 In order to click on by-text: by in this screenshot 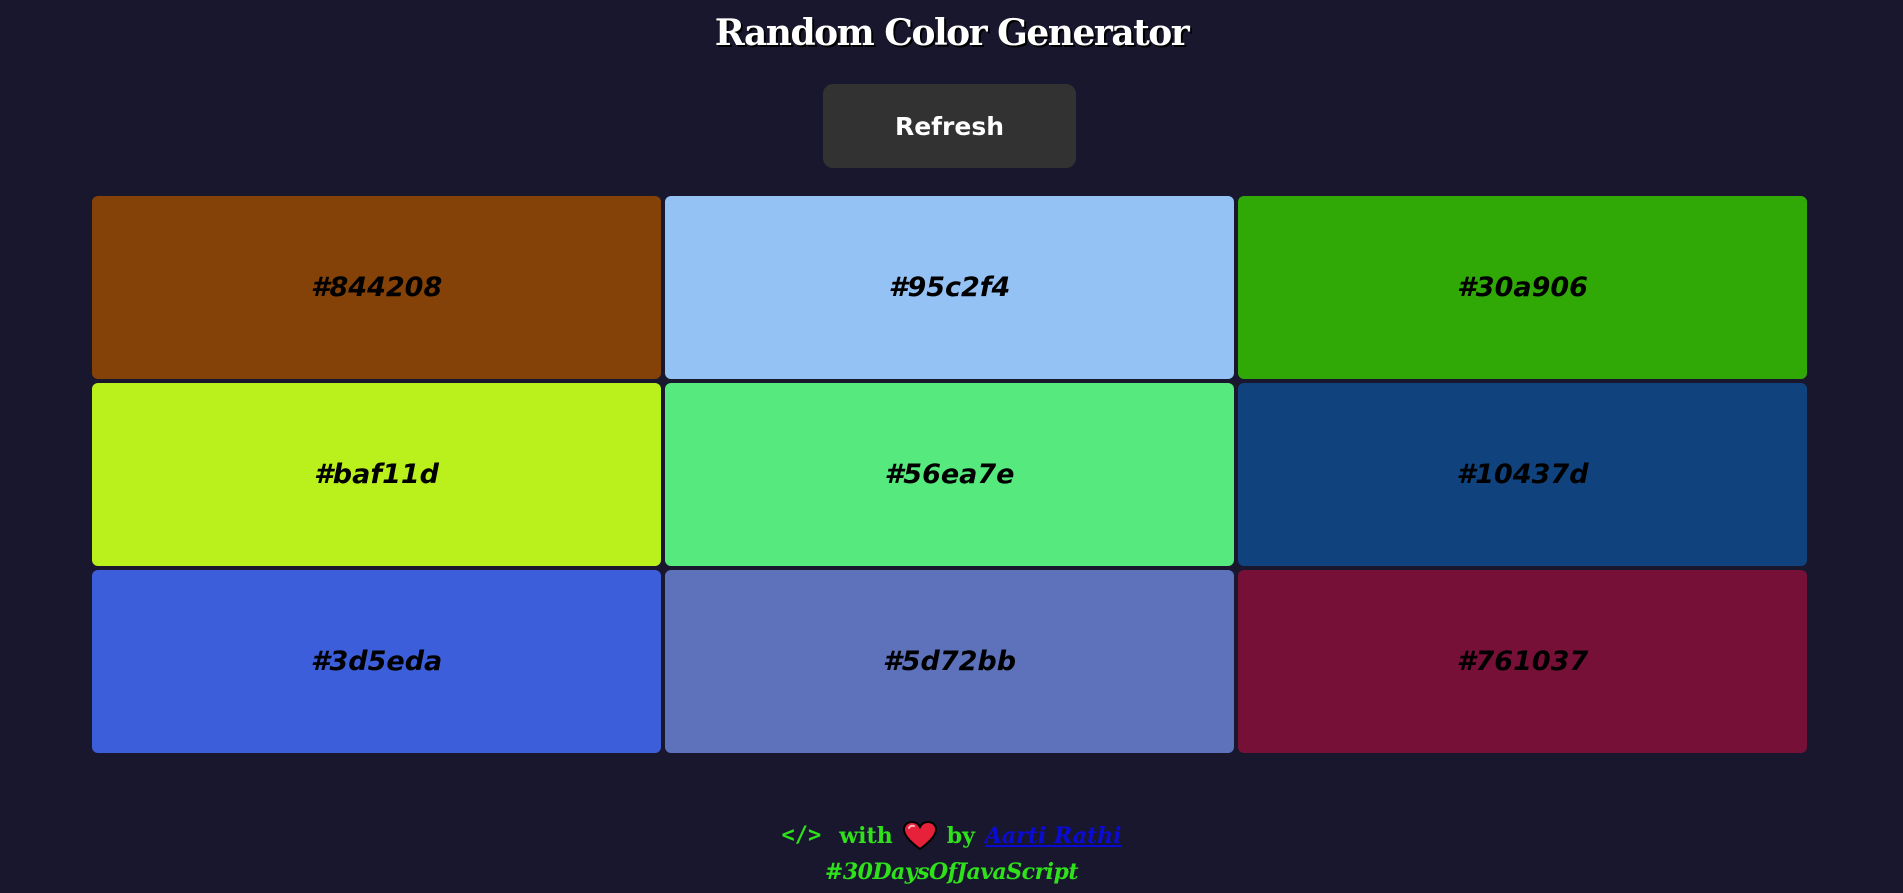, I will do `click(960, 836)`.